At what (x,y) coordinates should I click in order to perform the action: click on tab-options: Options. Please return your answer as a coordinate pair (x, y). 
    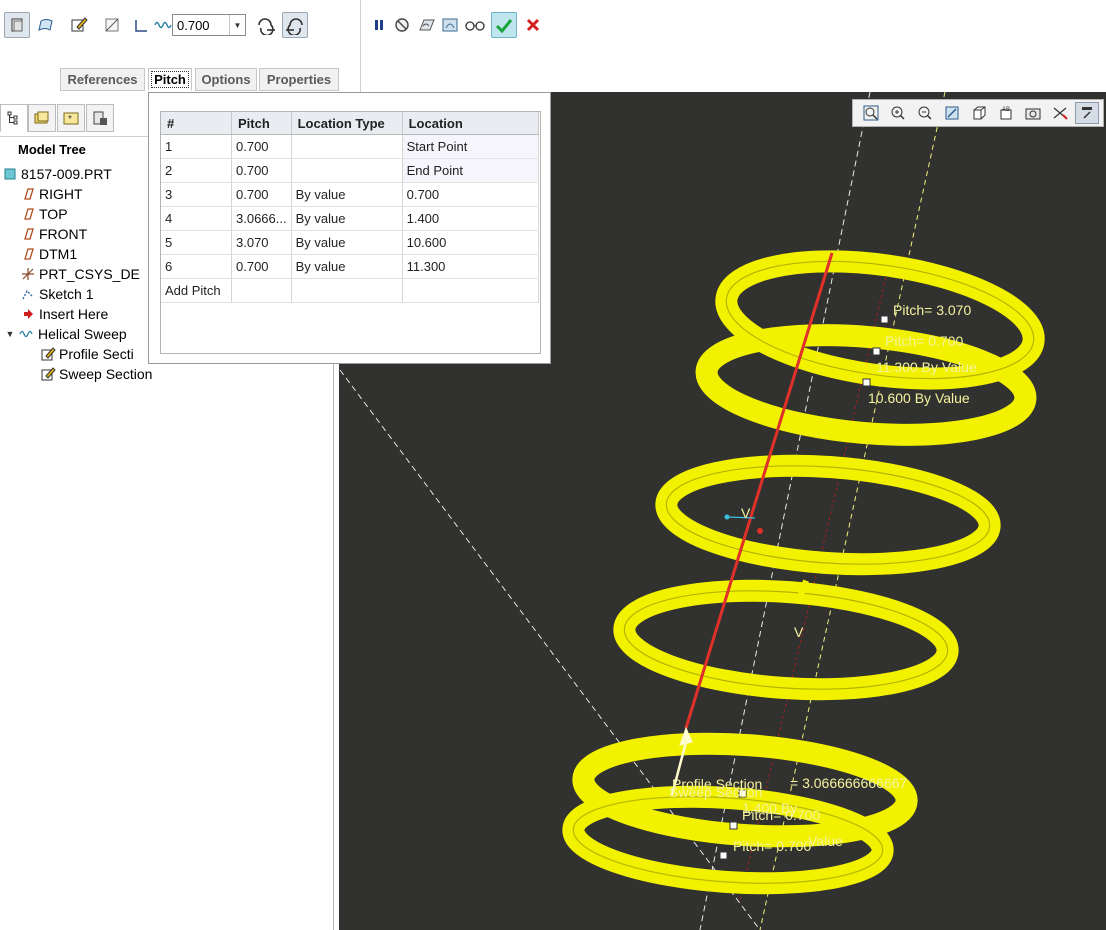
    Looking at the image, I should click on (226, 79).